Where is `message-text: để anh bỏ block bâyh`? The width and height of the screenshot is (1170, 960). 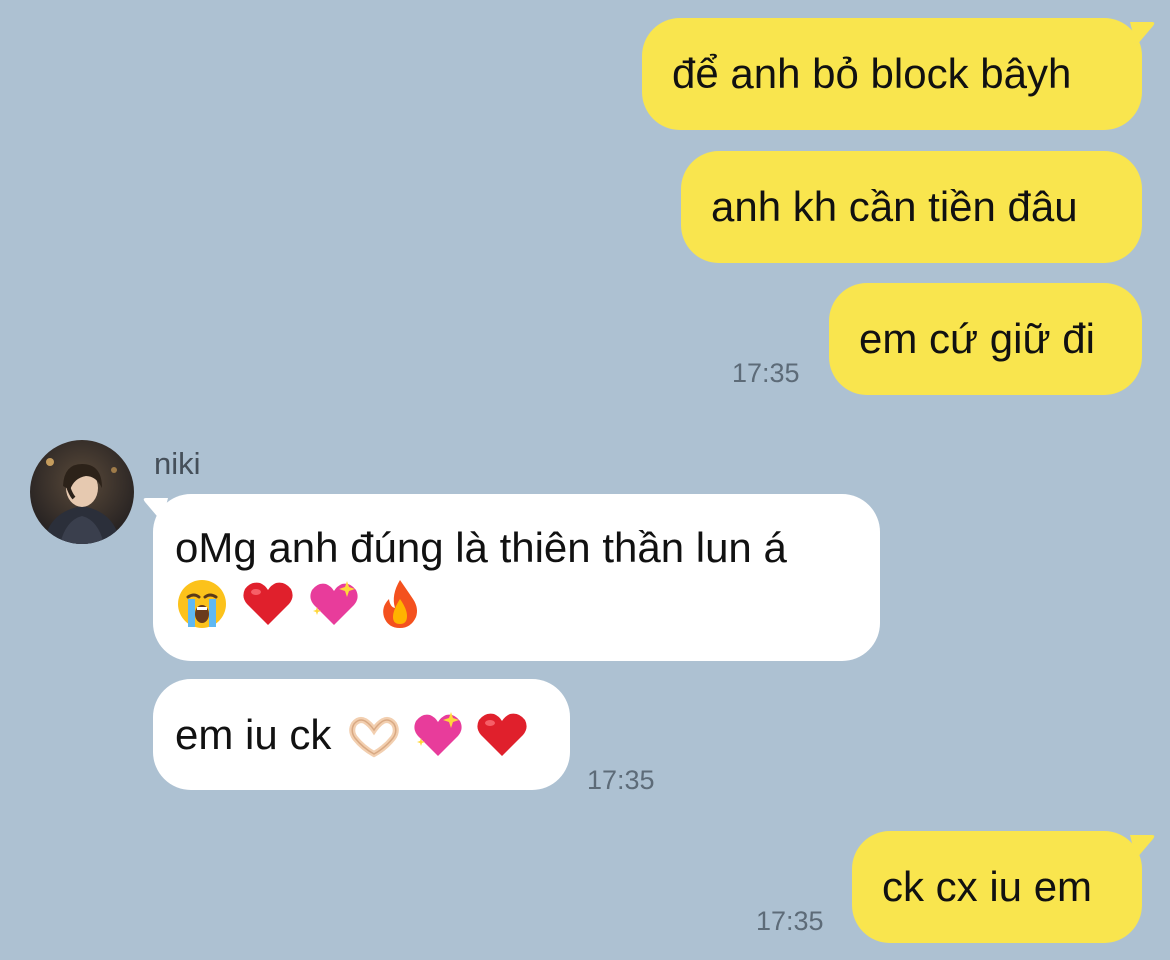
message-text: để anh bỏ block bâyh is located at coordinates (872, 73).